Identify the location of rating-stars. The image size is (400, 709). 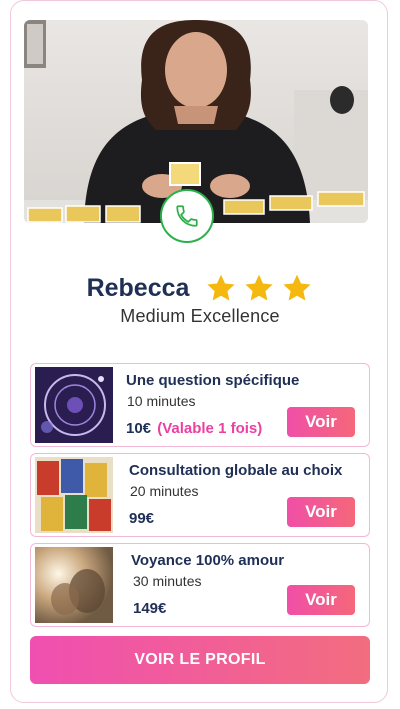
(259, 288).